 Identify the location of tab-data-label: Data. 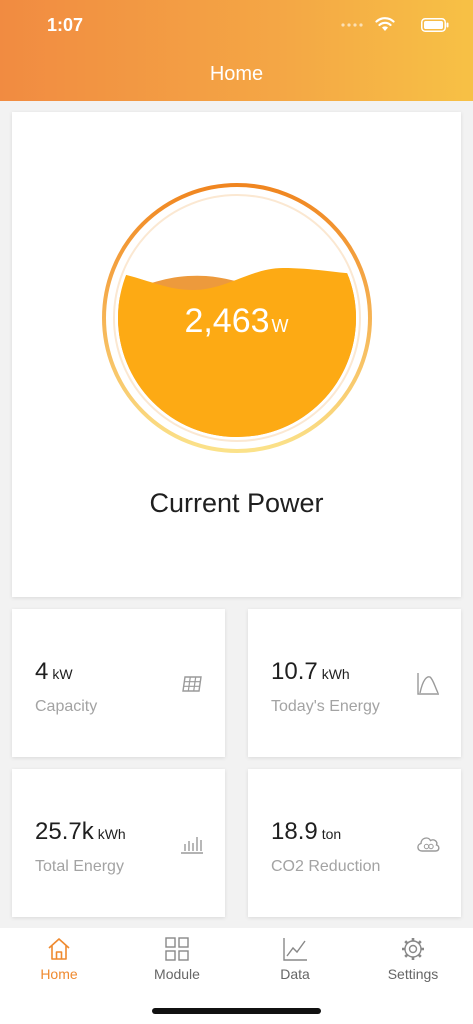
(295, 974).